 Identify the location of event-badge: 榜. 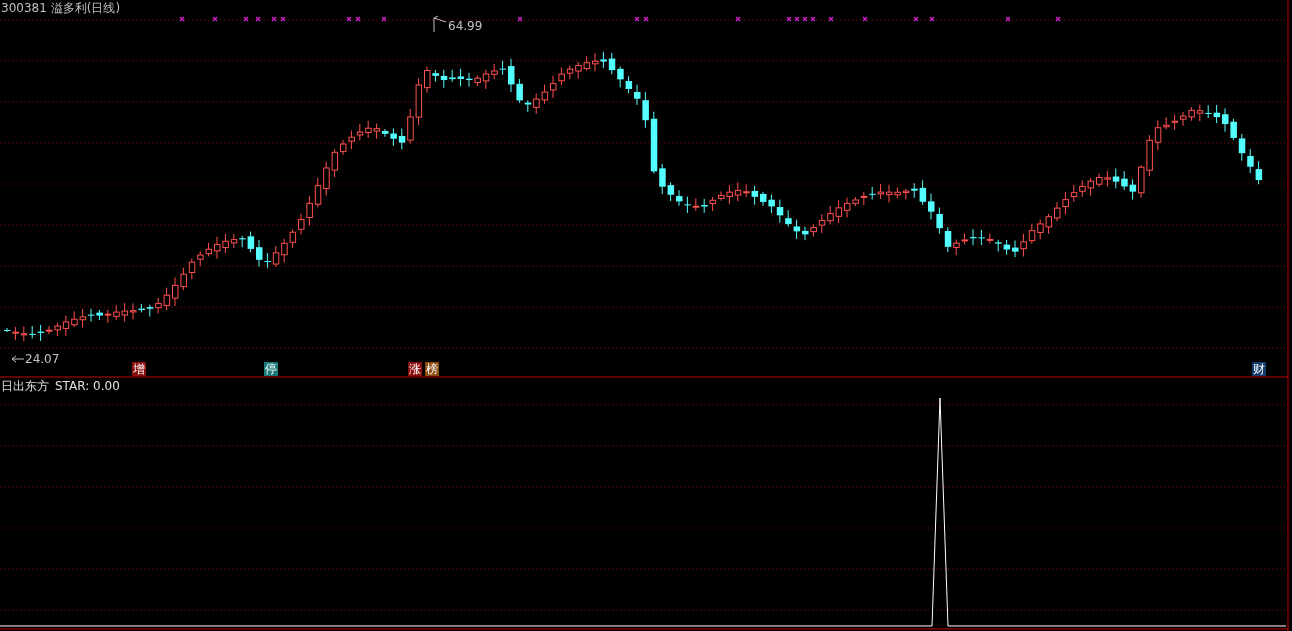
(432, 369).